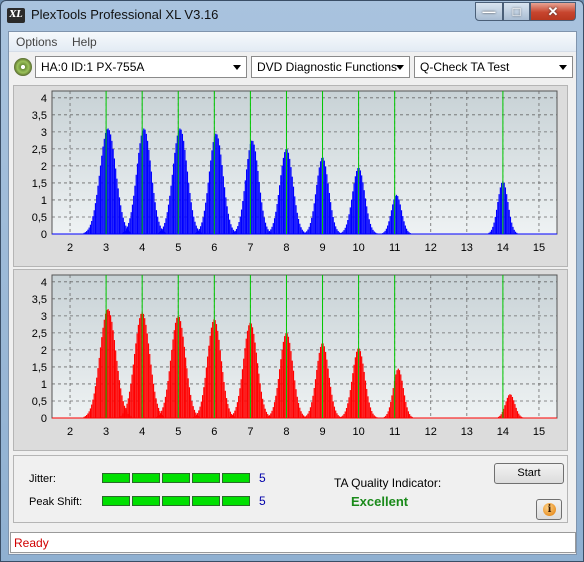  Describe the element at coordinates (286, 248) in the screenshot. I see `x-tick-label: 8` at that location.